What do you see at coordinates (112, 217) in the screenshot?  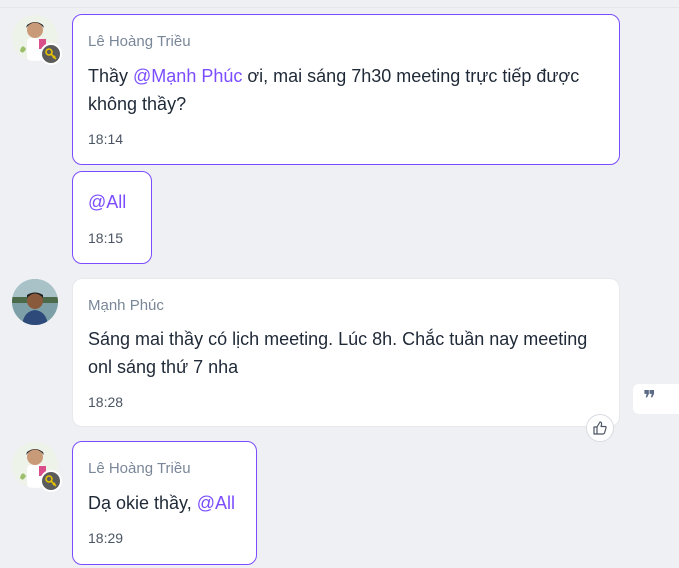 I see `message-bubble: @All 18:15` at bounding box center [112, 217].